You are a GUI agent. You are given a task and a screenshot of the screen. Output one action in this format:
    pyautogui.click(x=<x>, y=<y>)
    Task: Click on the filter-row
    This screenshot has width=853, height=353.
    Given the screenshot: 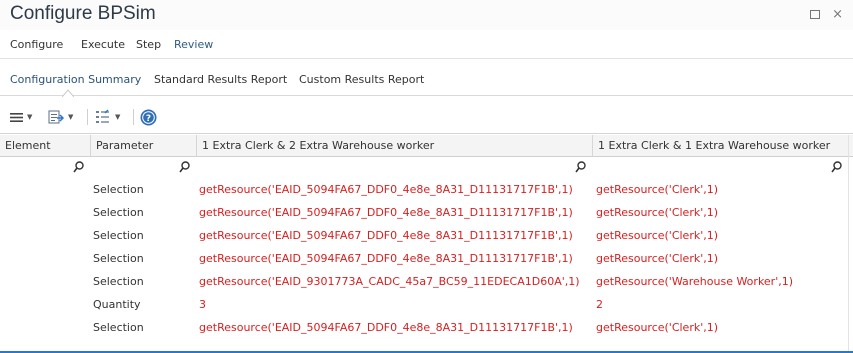 What is the action you would take?
    pyautogui.click(x=426, y=168)
    